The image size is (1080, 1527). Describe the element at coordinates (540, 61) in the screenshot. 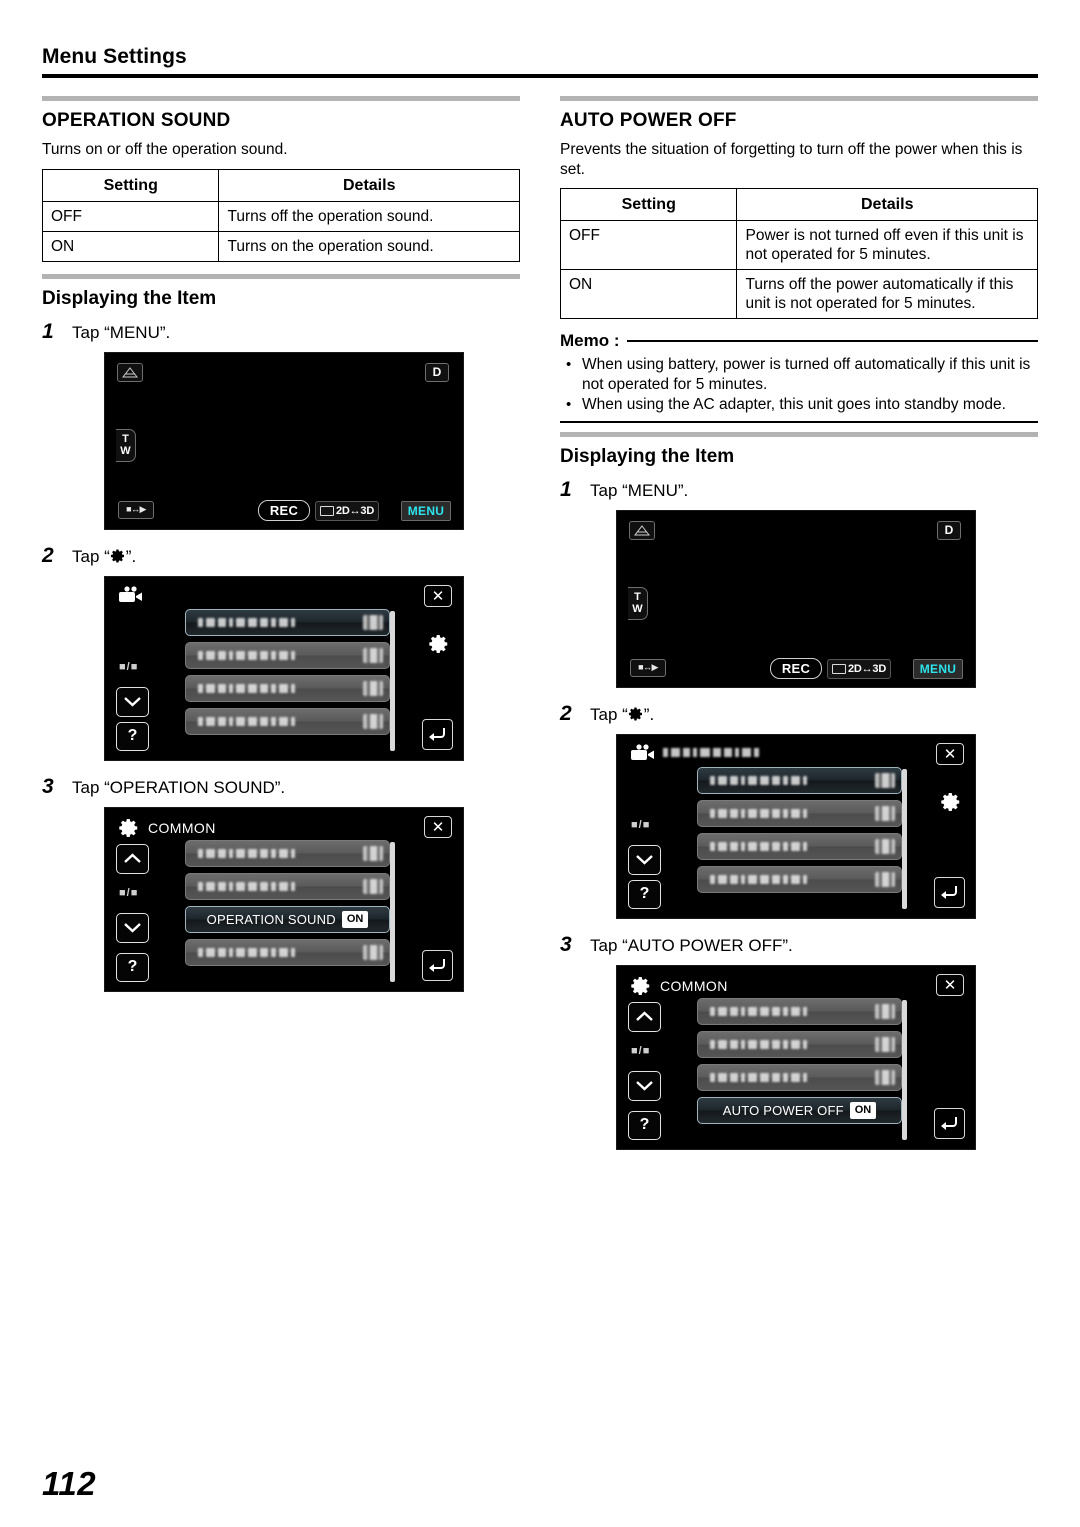

I see `page-header: Menu Settings` at that location.